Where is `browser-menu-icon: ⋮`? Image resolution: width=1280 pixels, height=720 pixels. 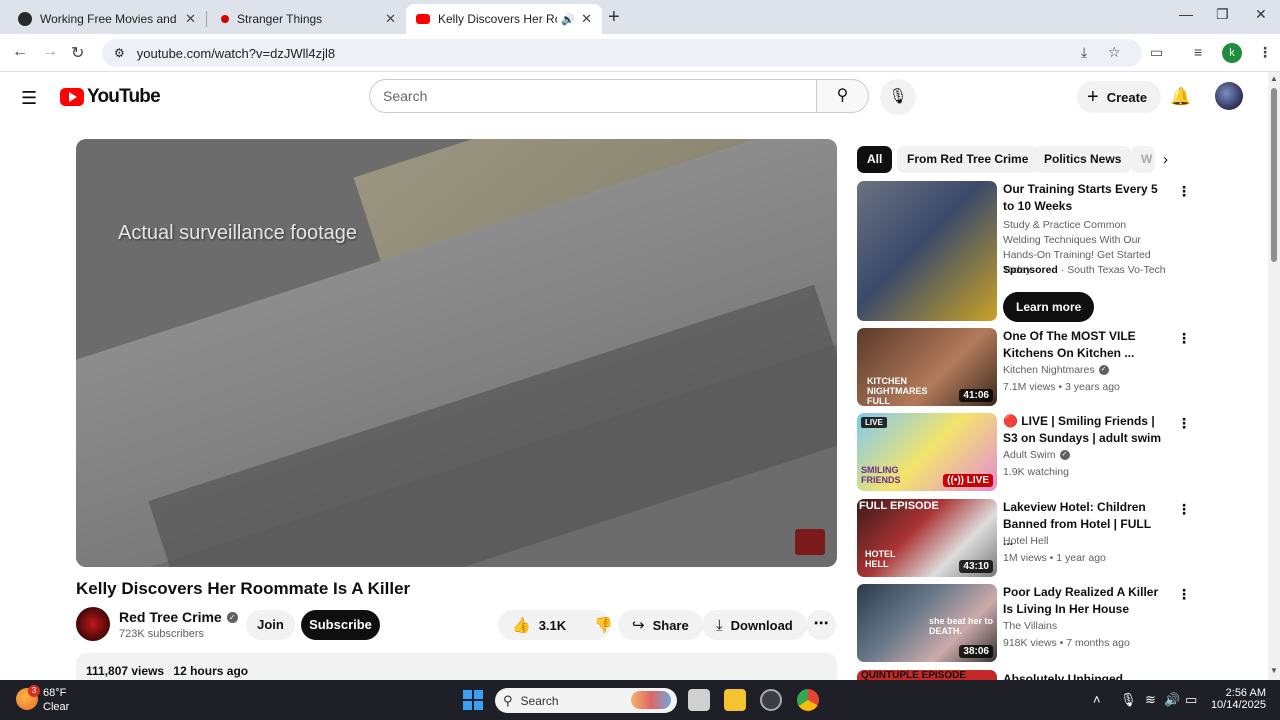
browser-menu-icon: ⋮ is located at coordinates (1265, 52).